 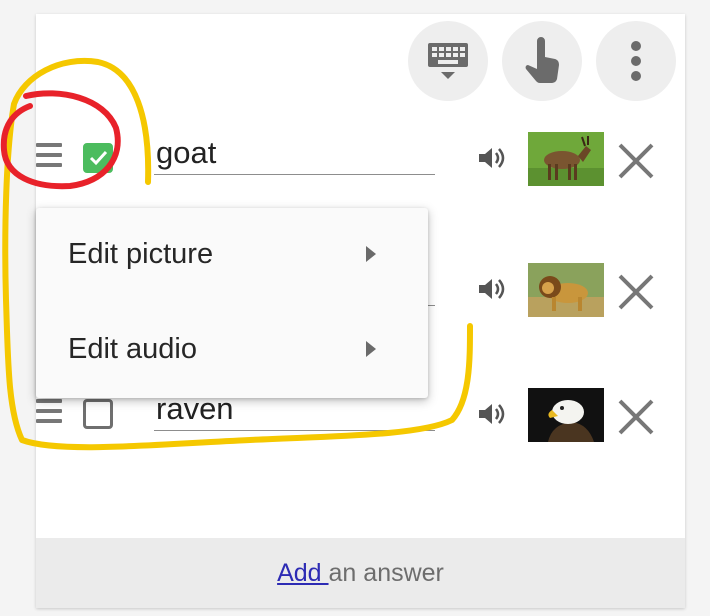 What do you see at coordinates (294, 153) in the screenshot?
I see `answer-text-field` at bounding box center [294, 153].